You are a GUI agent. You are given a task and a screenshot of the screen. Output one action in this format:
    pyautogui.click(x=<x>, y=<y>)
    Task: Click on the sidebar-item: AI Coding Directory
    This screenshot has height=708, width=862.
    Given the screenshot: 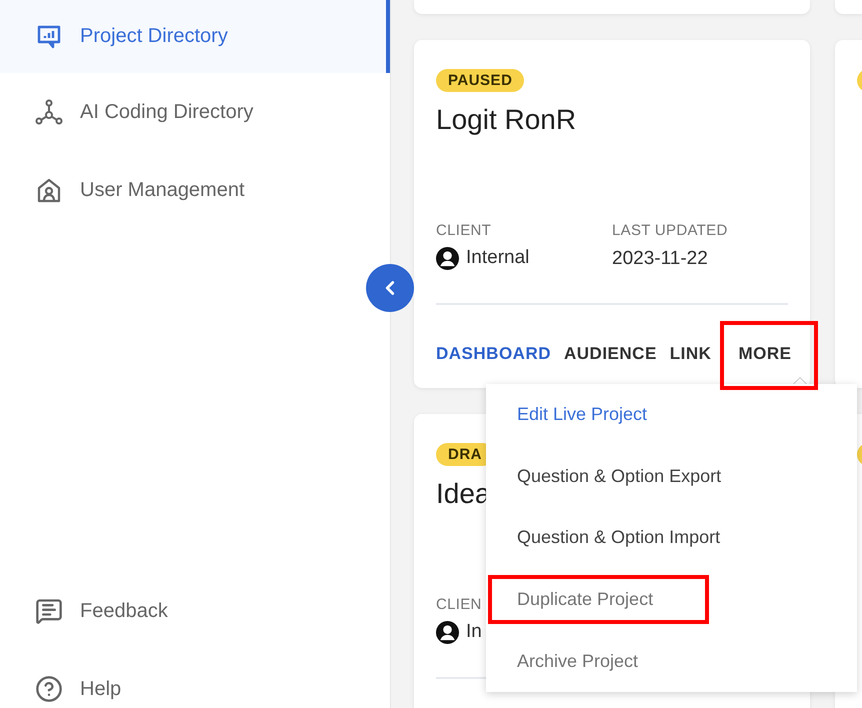 What is the action you would take?
    pyautogui.click(x=195, y=112)
    